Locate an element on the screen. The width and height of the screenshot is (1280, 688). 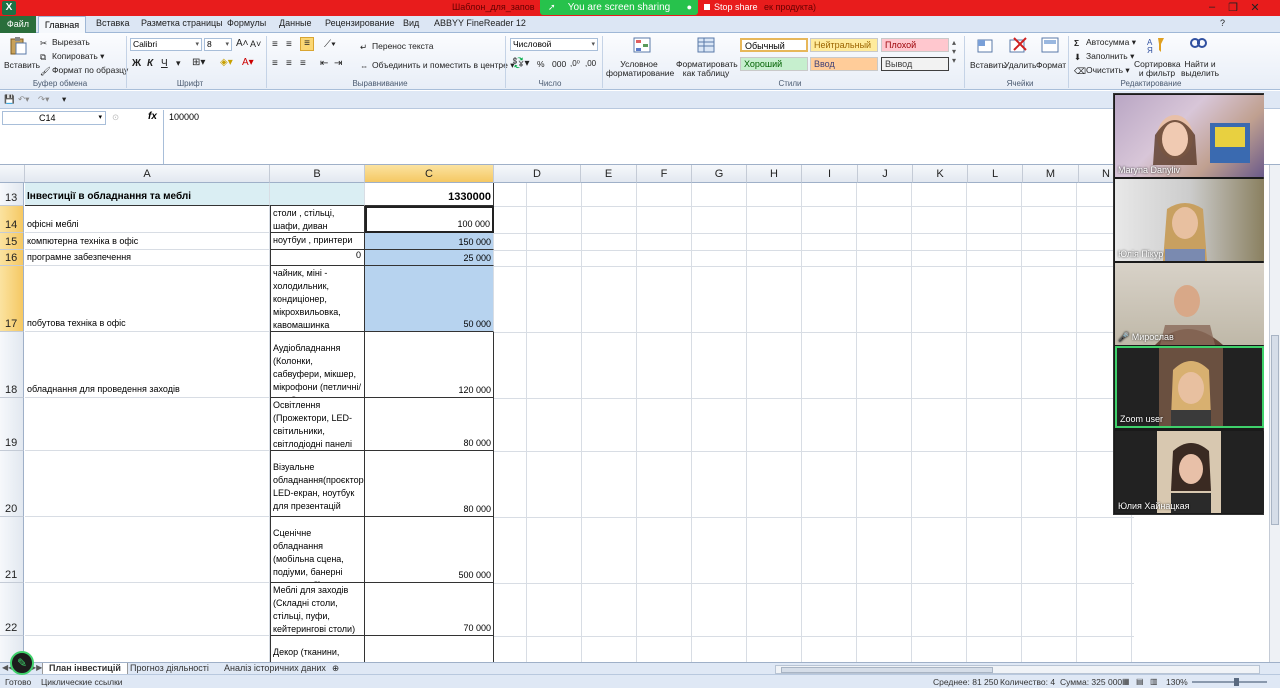
tab-view: Вид is located at coordinates (411, 23).